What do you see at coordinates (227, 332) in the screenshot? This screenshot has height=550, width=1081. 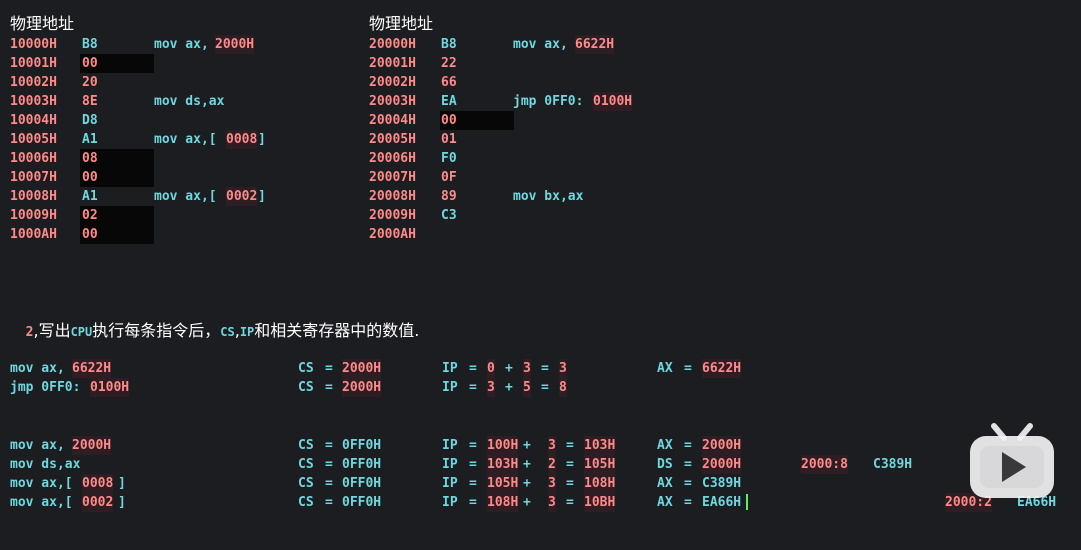 I see `question-cs: CS` at bounding box center [227, 332].